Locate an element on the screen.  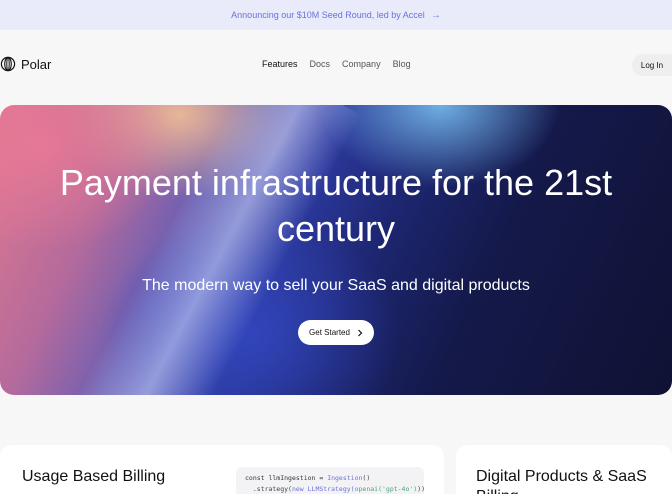
get-started-button: Get Started is located at coordinates (336, 332).